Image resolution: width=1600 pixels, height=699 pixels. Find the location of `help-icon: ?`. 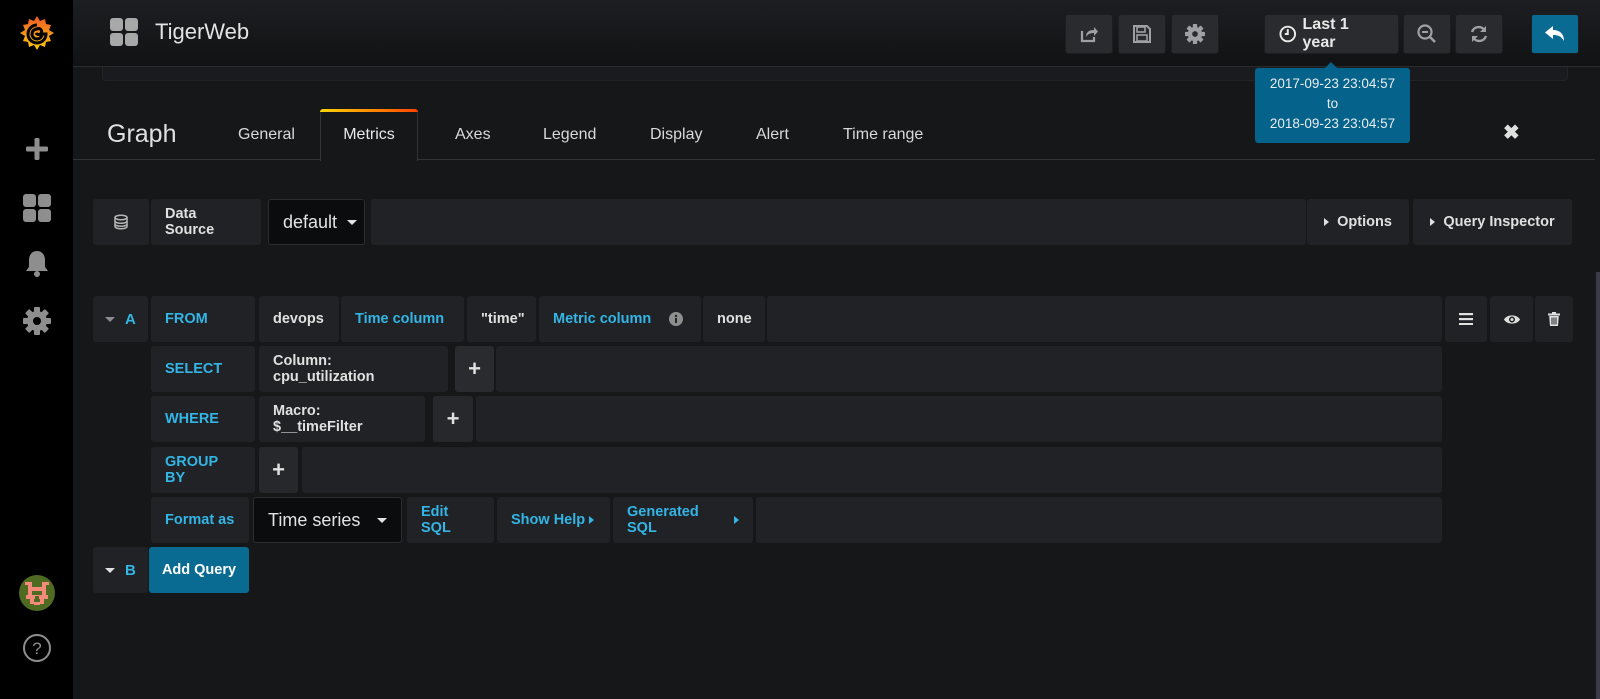

help-icon: ? is located at coordinates (36, 648).